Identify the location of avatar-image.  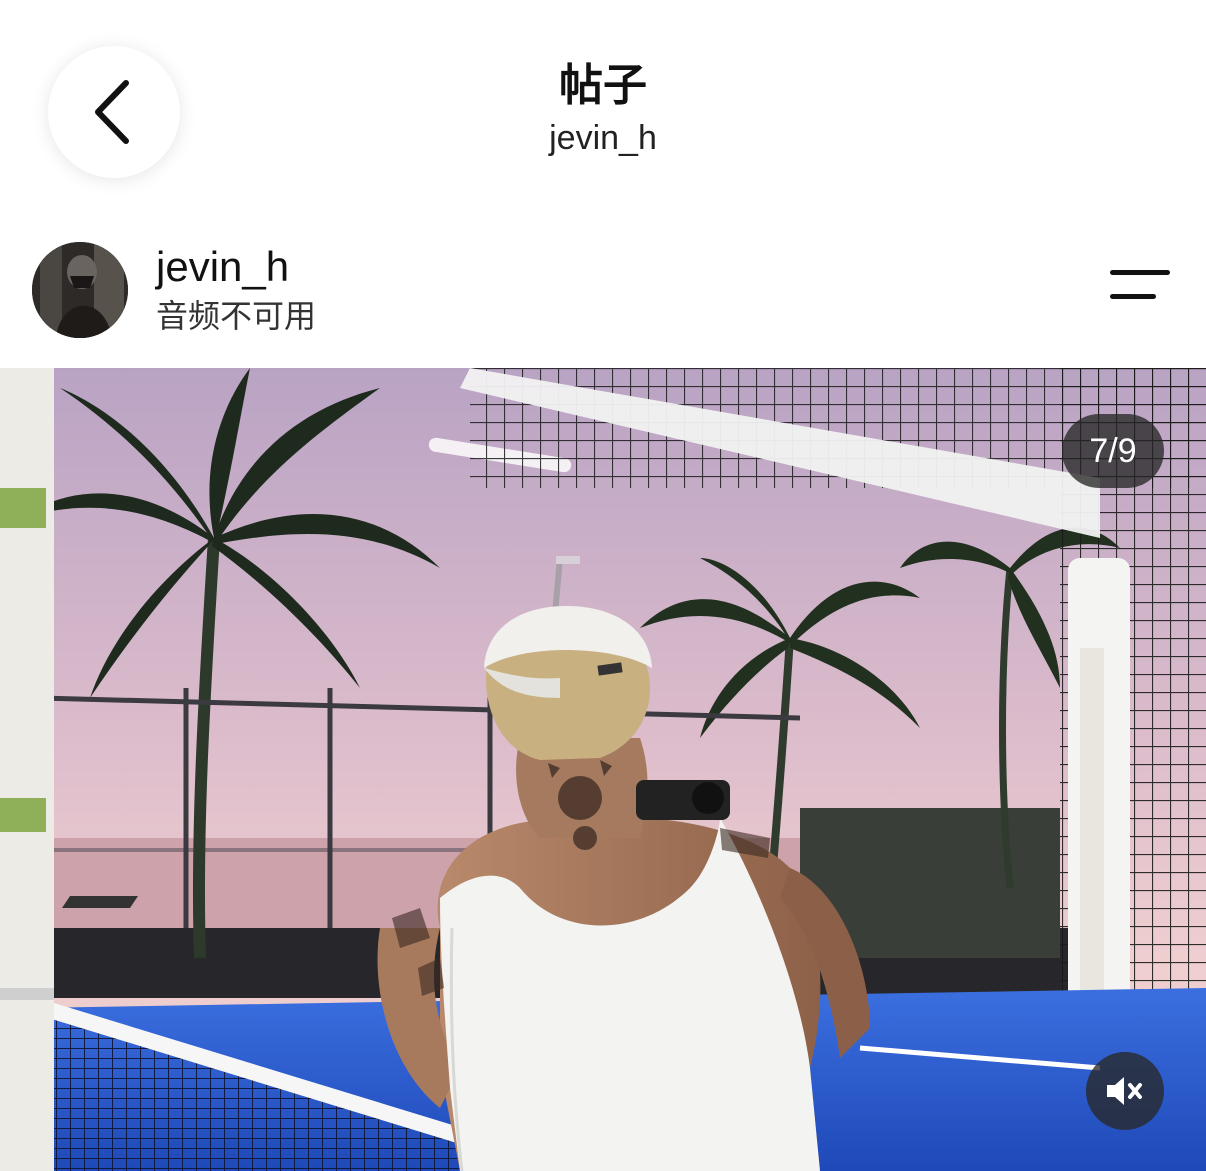
(80, 290).